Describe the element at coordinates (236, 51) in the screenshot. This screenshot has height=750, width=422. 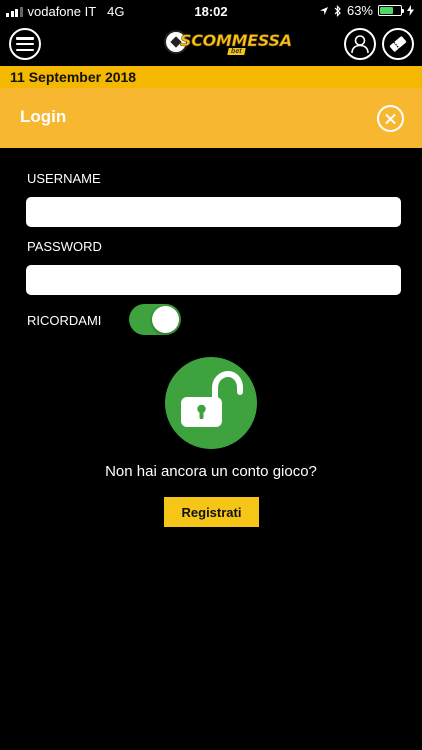
I see `logo-sub: bet` at that location.